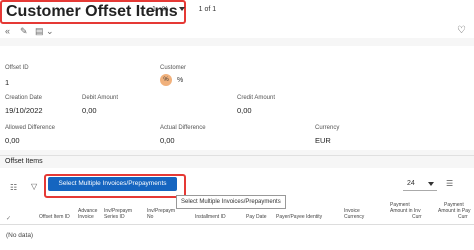  Describe the element at coordinates (210, 217) in the screenshot. I see `col-installment-id: Installment ID` at that location.